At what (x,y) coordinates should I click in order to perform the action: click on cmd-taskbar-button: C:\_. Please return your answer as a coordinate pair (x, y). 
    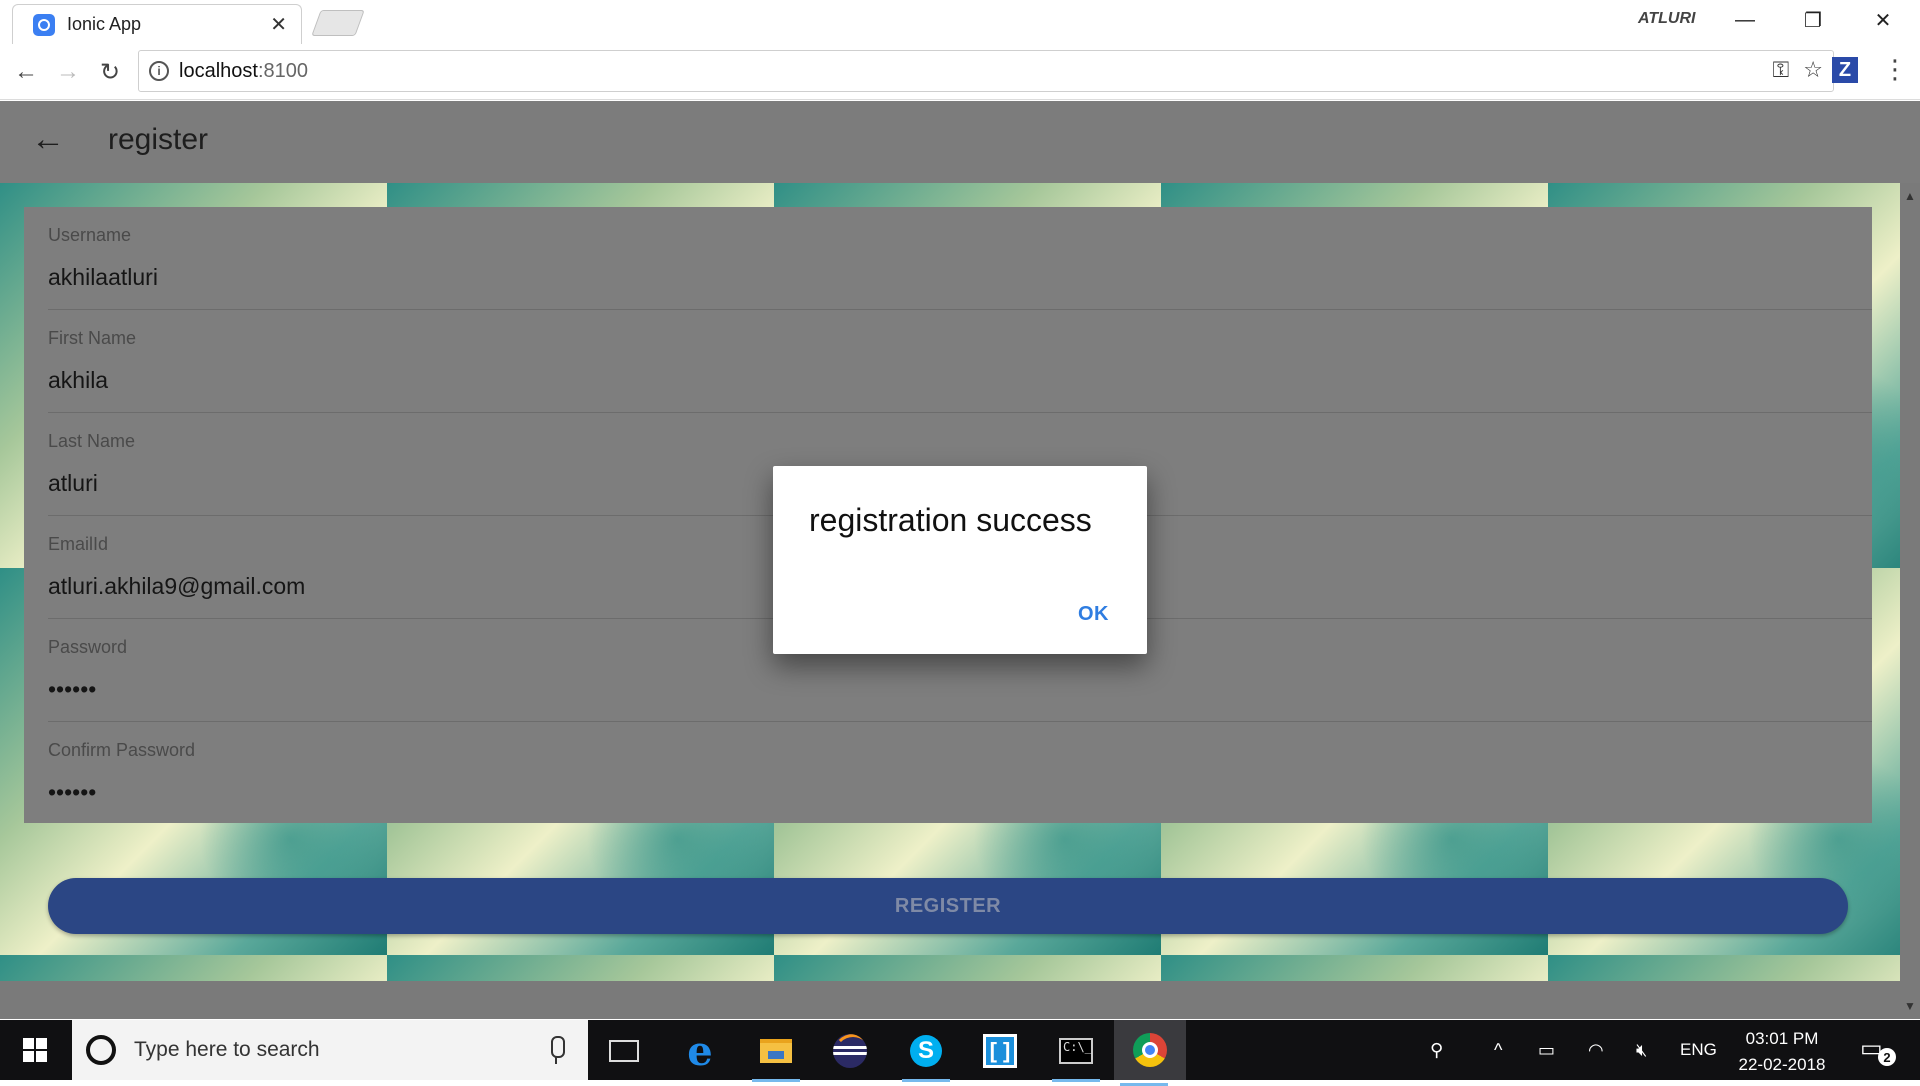
    Looking at the image, I should click on (1076, 1054).